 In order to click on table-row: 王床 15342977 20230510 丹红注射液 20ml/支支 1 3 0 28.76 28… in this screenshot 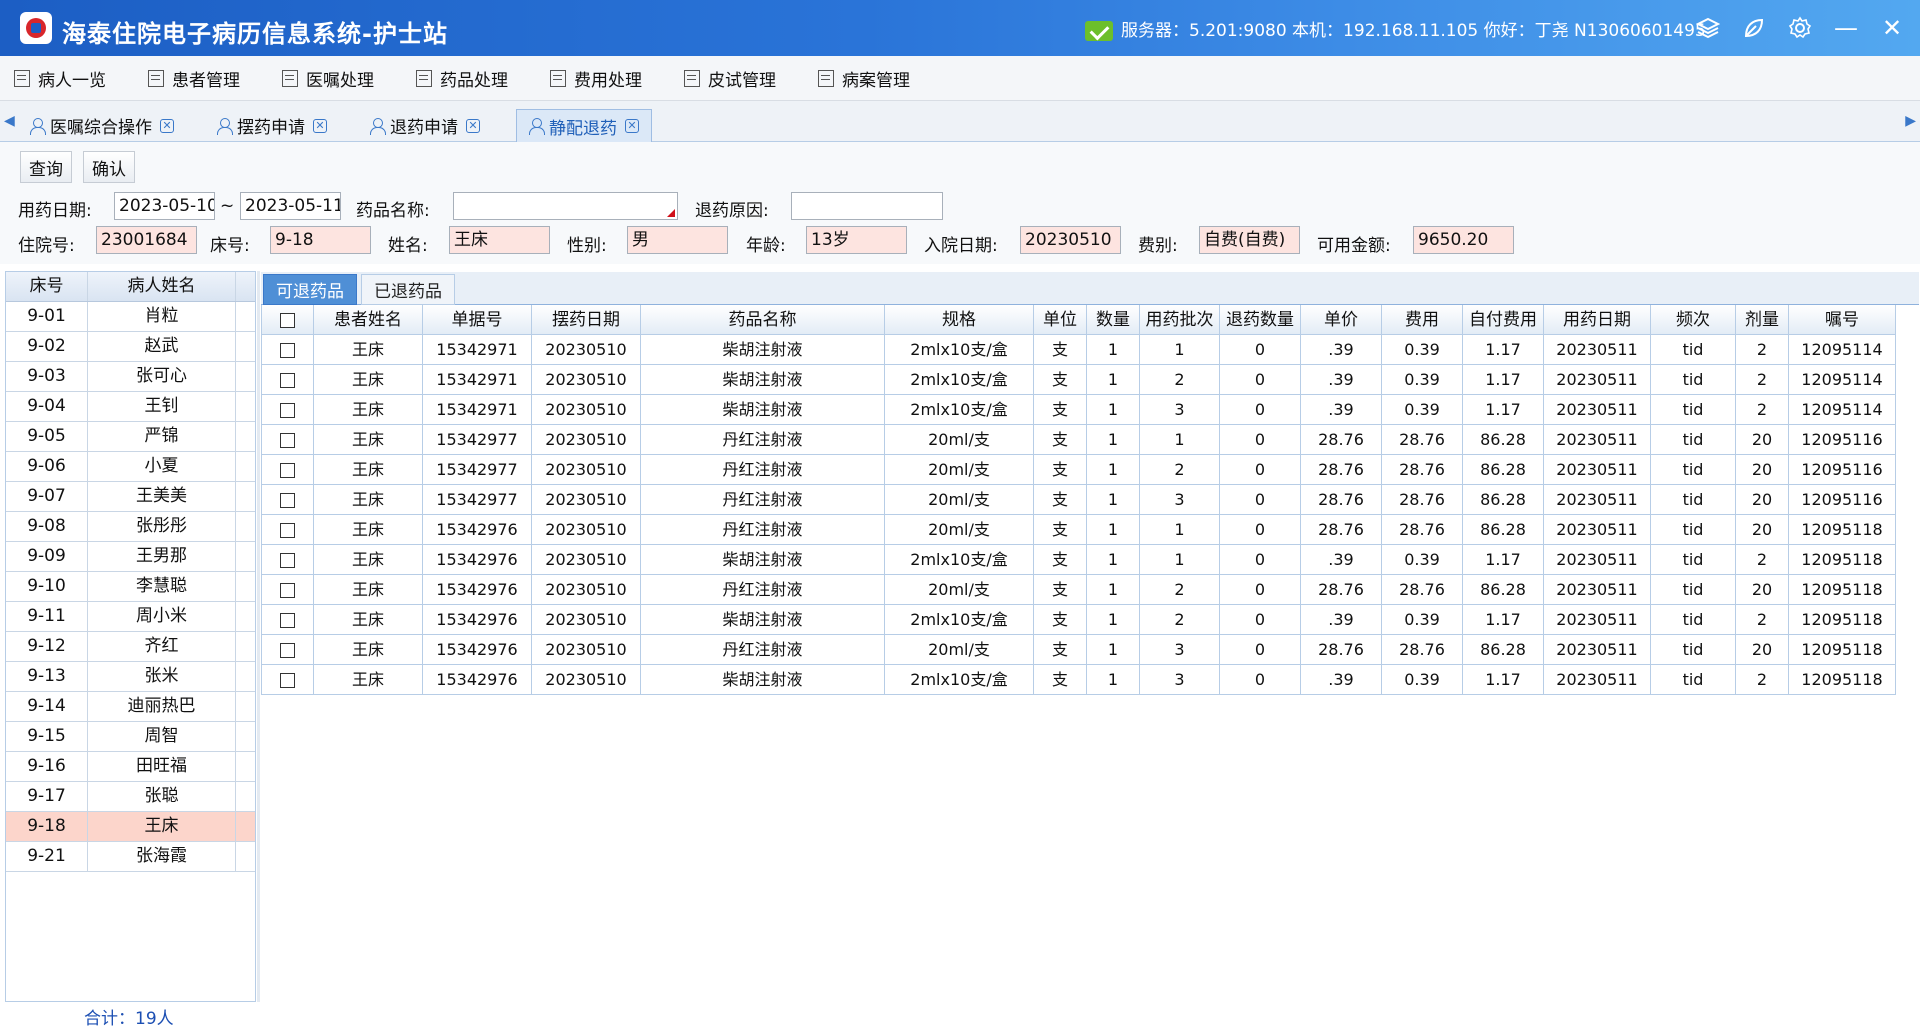, I will do `click(1079, 500)`.